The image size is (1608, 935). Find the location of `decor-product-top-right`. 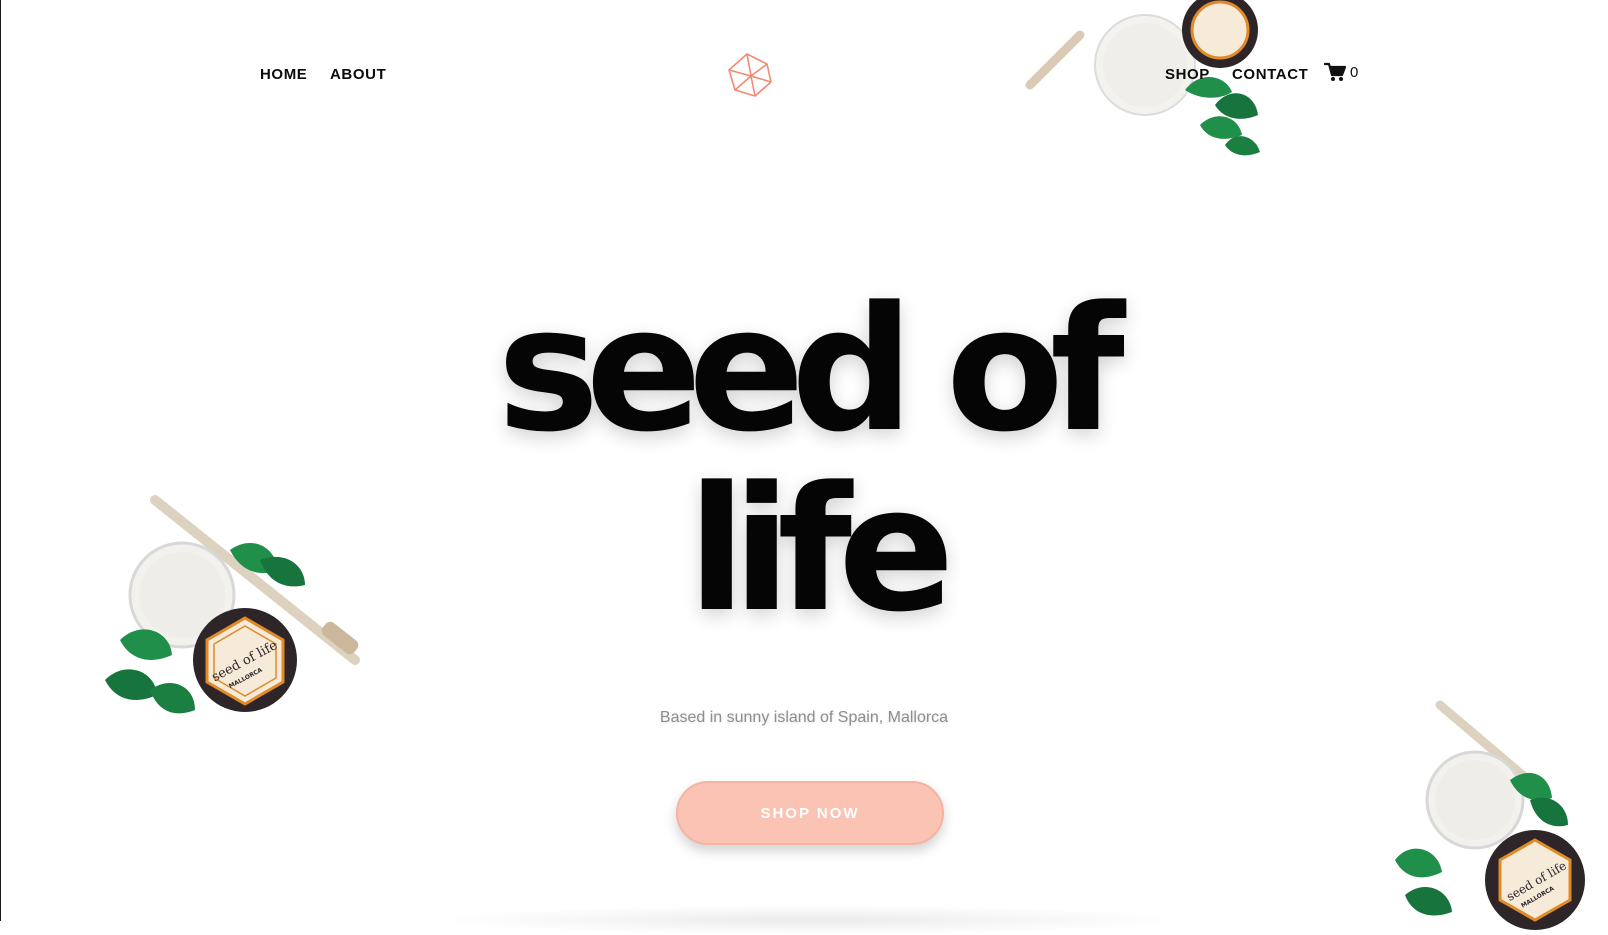

decor-product-top-right is located at coordinates (1142, 78).